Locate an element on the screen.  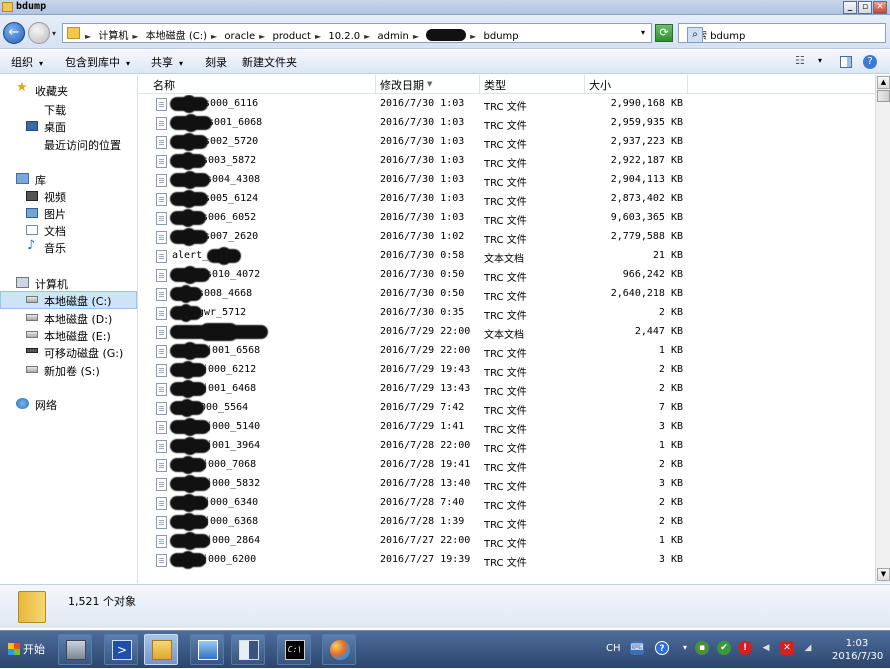
taskbar-server-manager is located at coordinates (75, 649).